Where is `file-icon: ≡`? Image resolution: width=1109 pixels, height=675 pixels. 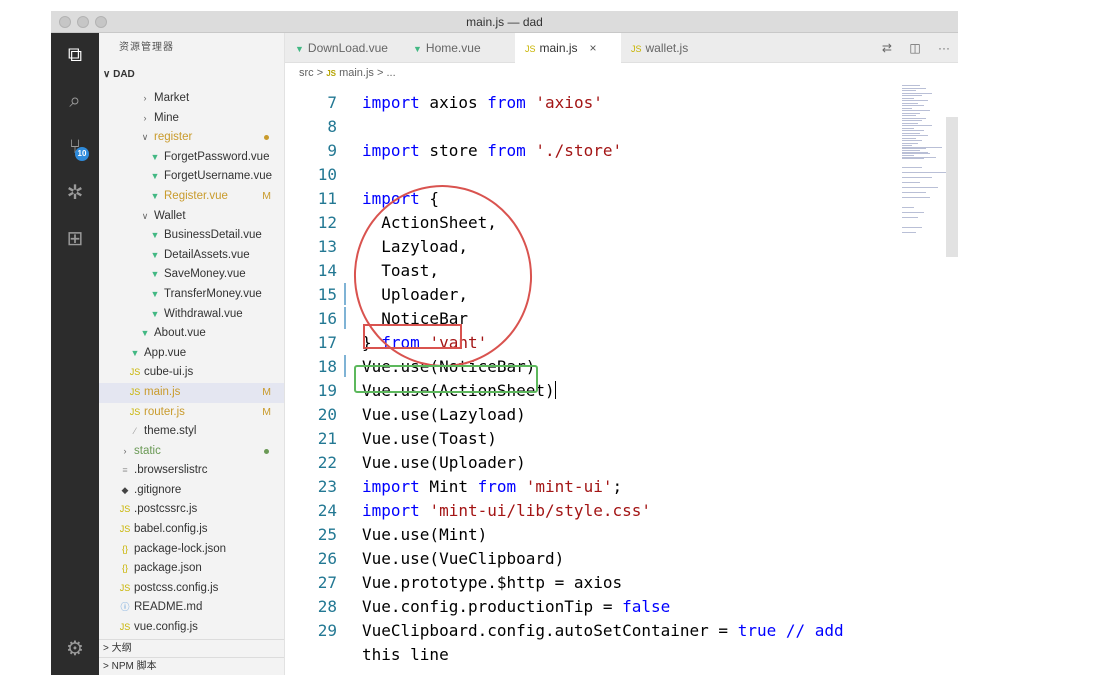
file-icon: ≡ is located at coordinates (125, 470).